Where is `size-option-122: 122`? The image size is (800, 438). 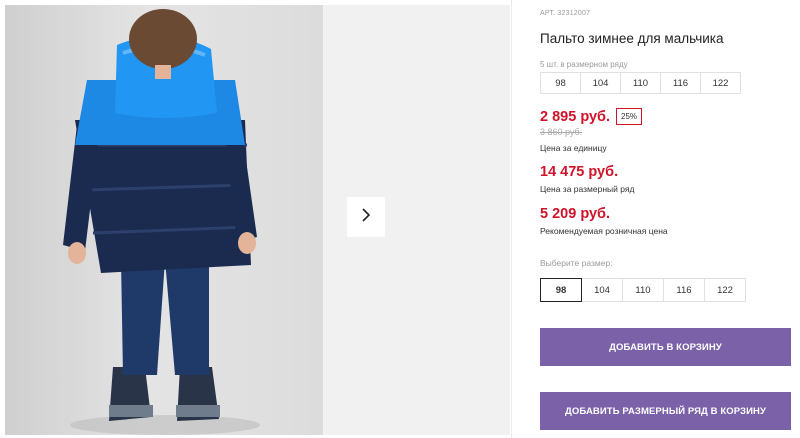
size-option-122: 122 is located at coordinates (725, 290).